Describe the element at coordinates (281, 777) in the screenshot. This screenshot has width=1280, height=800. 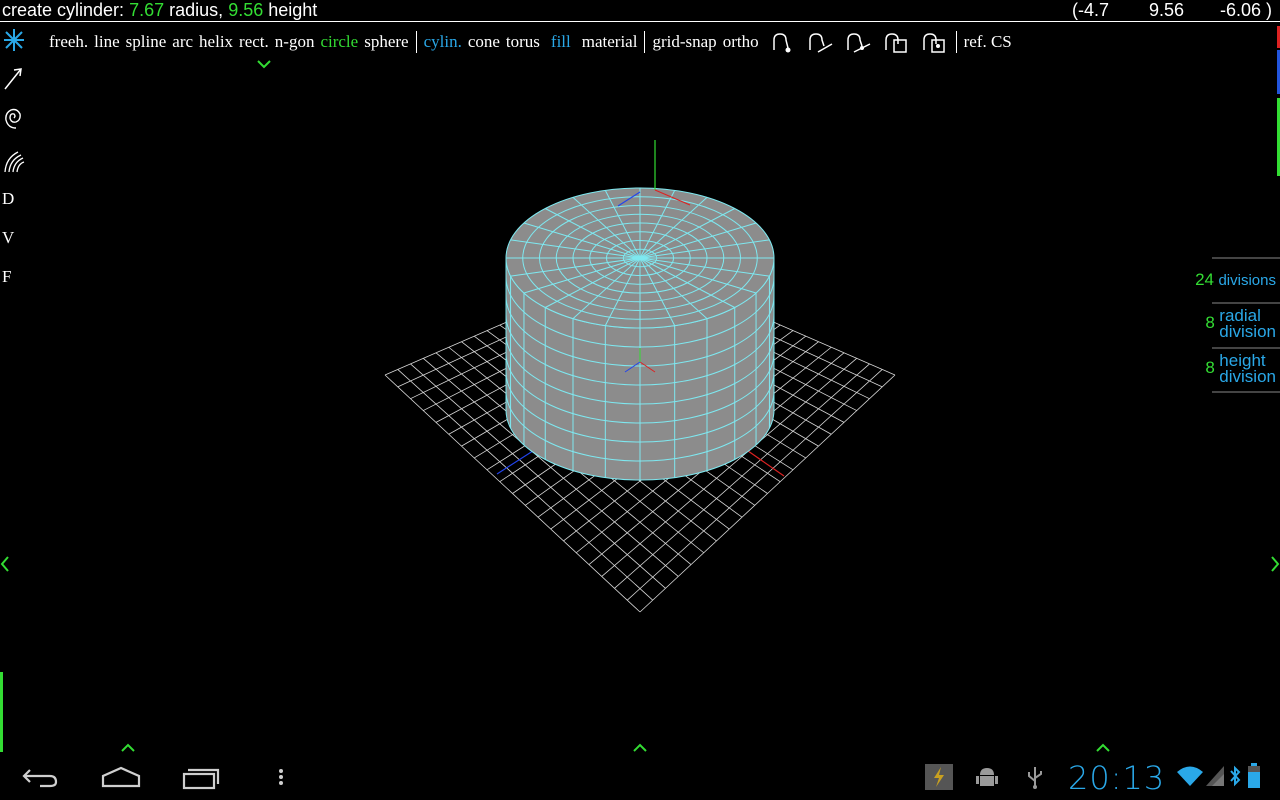
I see `overflow-menu-icon` at that location.